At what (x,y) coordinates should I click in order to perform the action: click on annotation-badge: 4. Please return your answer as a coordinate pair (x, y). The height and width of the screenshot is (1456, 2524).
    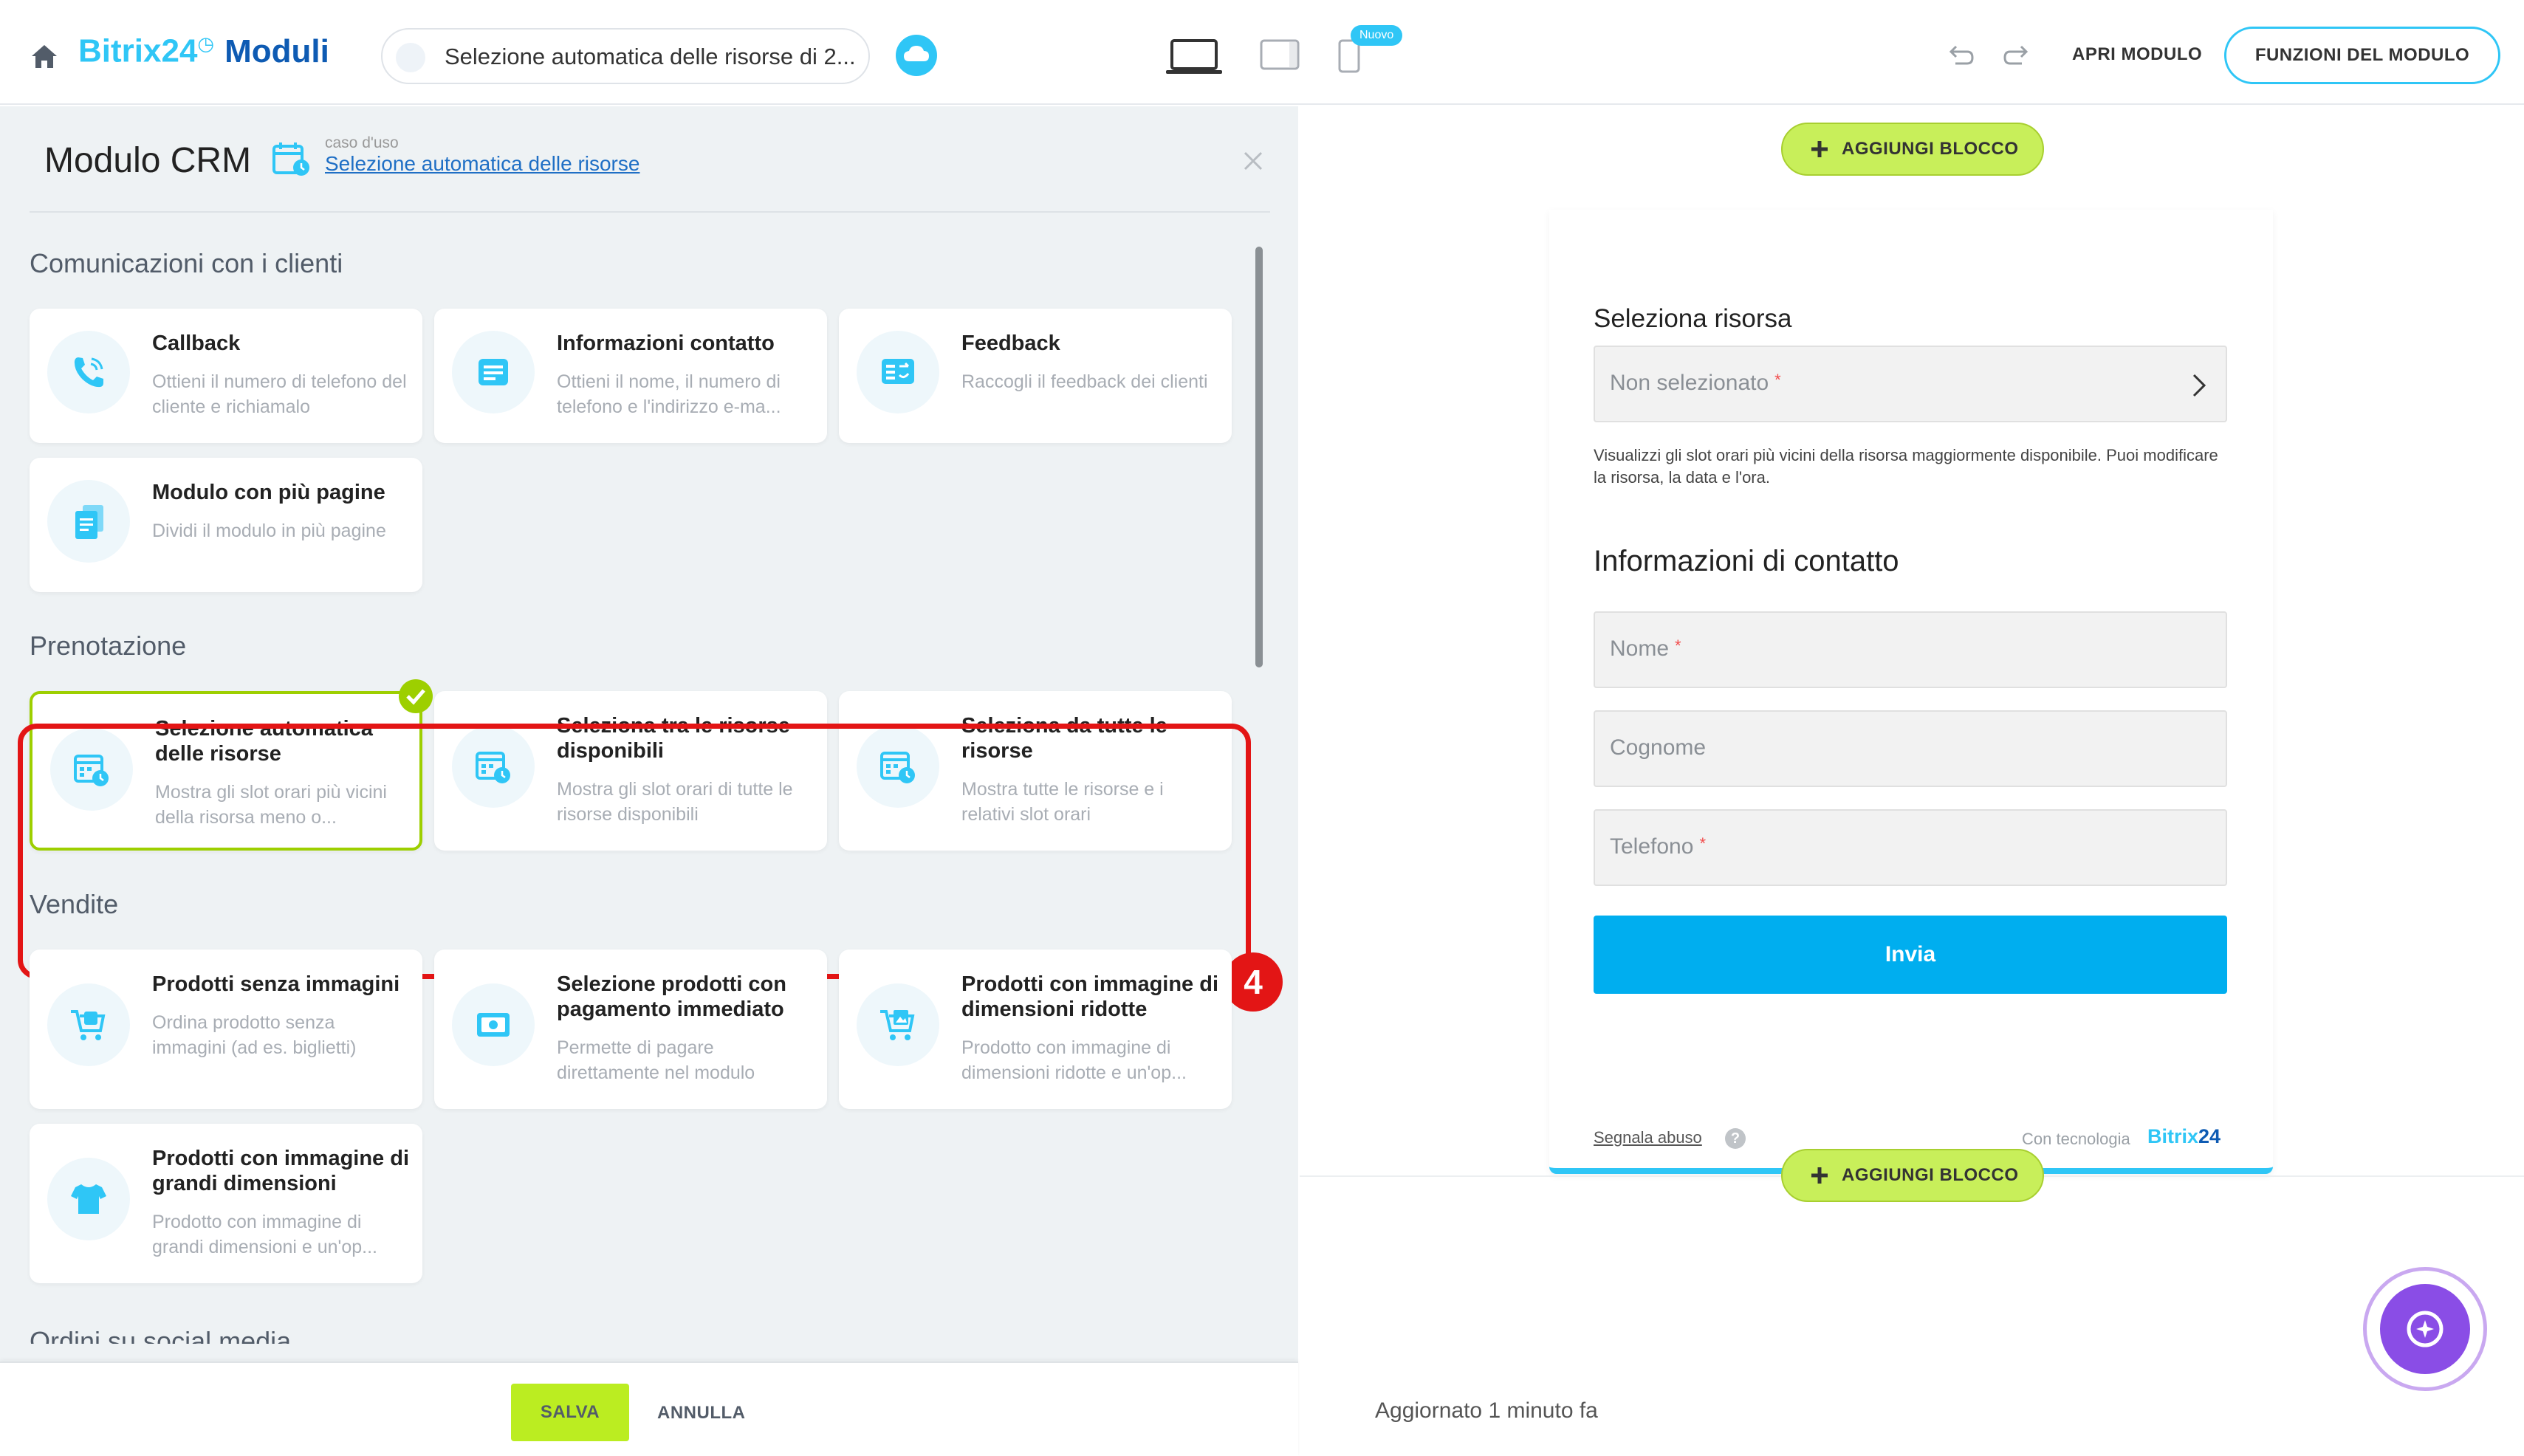
    Looking at the image, I should click on (1253, 982).